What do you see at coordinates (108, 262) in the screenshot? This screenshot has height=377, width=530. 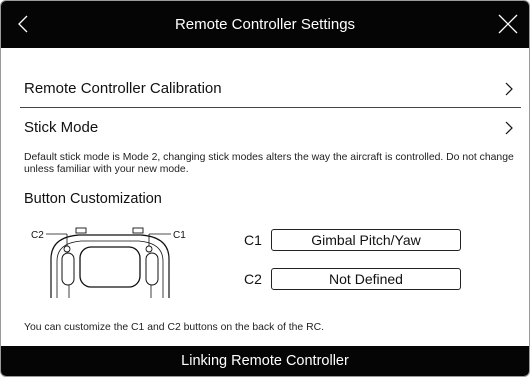 I see `remote-controller-diagram: C2 C1` at bounding box center [108, 262].